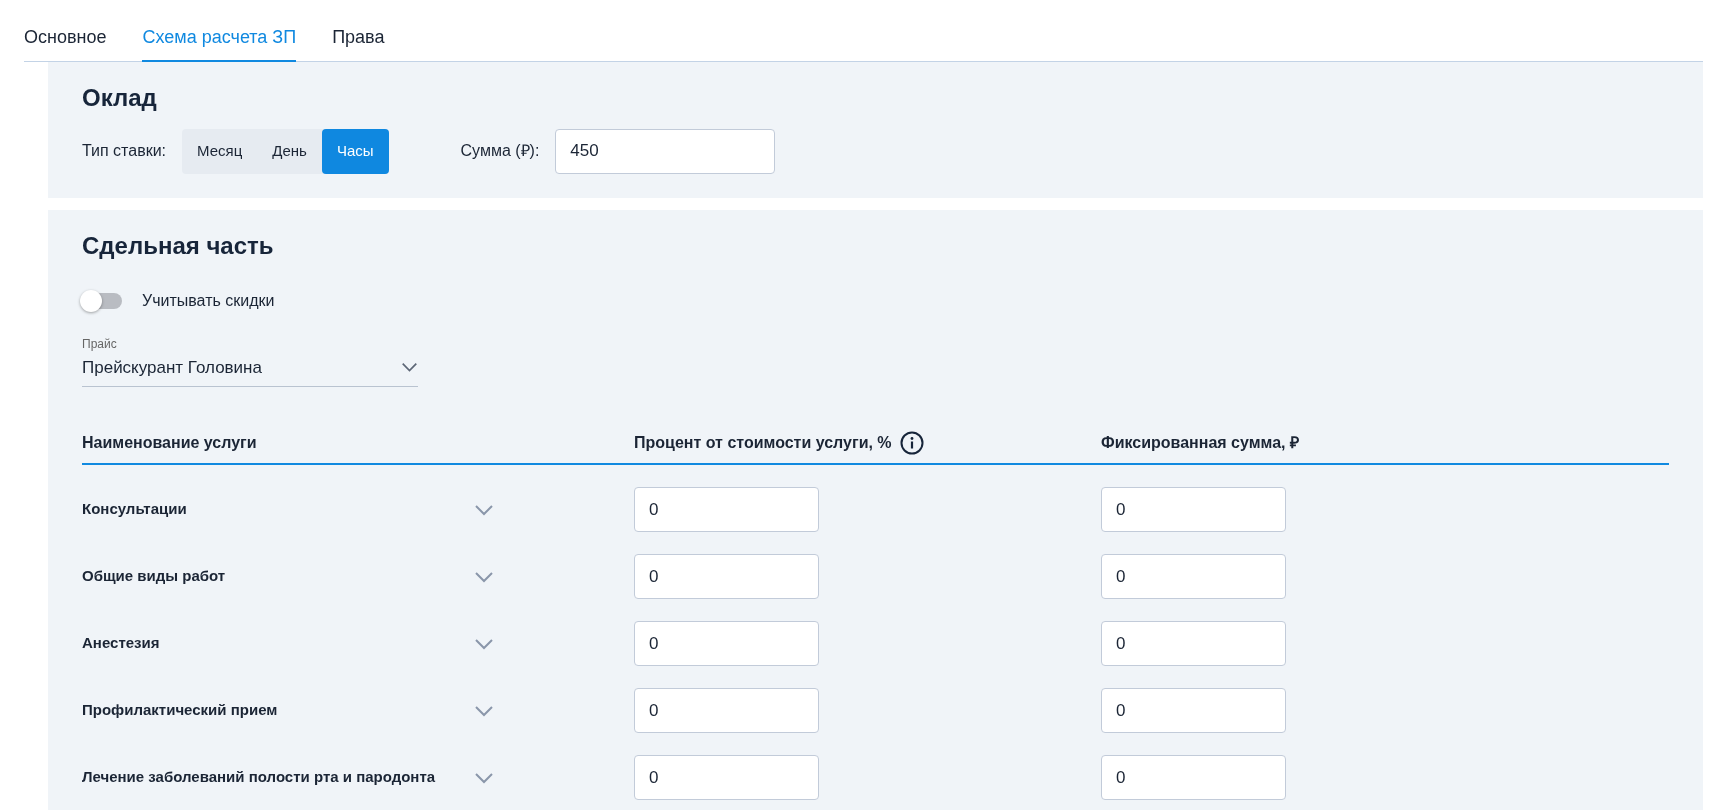  What do you see at coordinates (121, 643) in the screenshot?
I see `service-name: Анестезия` at bounding box center [121, 643].